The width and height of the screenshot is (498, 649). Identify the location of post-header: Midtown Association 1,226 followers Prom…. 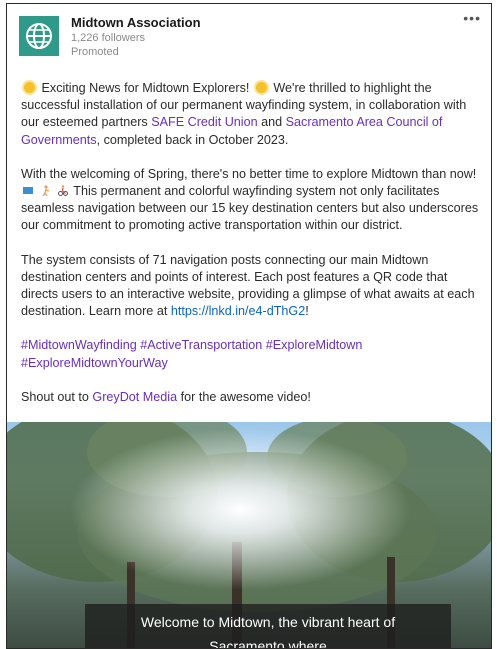
(250, 40).